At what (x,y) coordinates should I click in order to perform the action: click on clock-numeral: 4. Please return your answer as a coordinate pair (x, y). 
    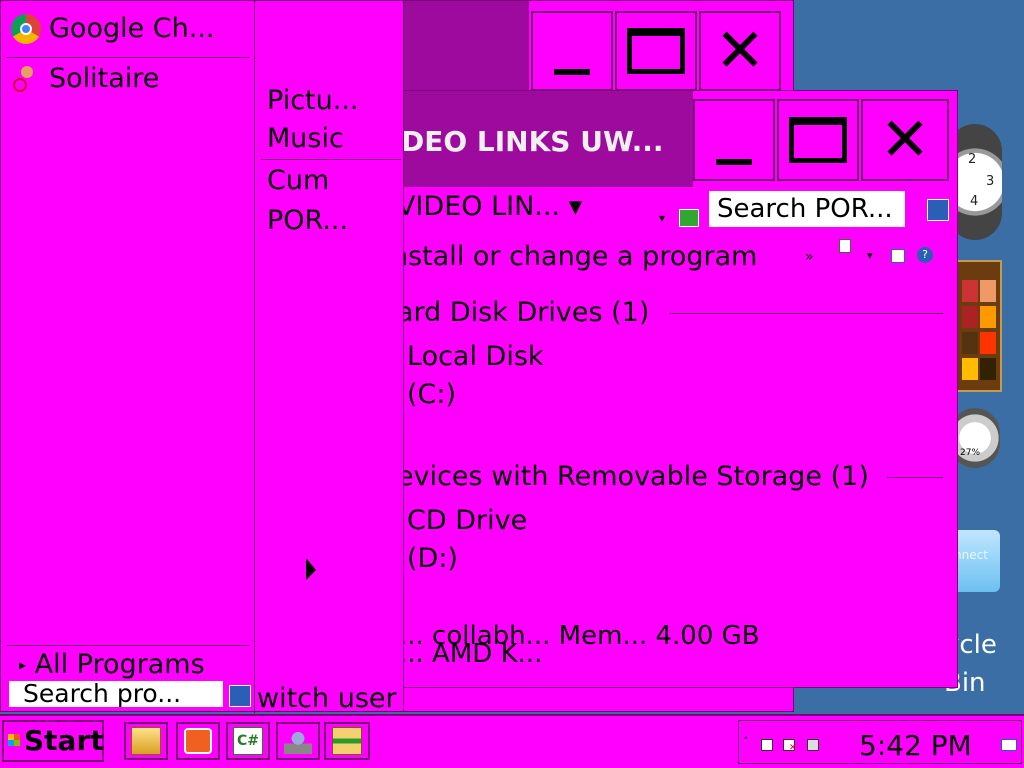
    Looking at the image, I should click on (974, 201).